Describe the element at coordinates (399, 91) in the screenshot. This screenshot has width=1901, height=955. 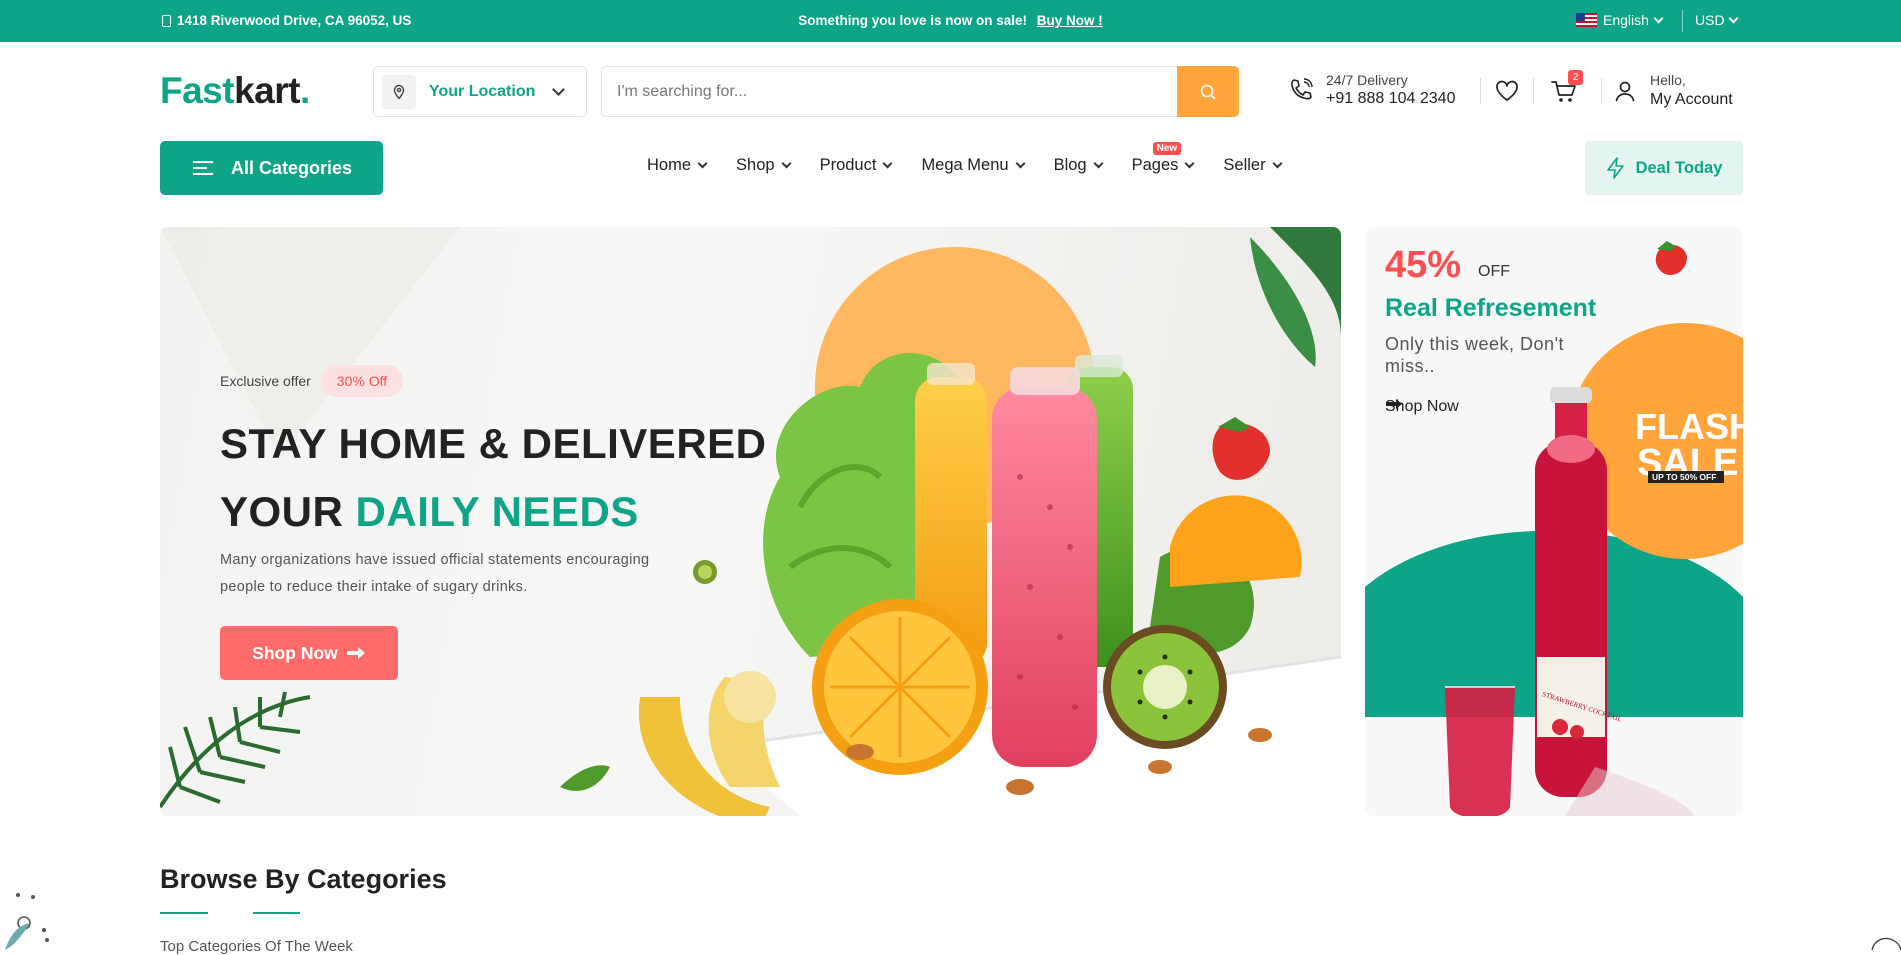
I see `location-pin-icon` at that location.